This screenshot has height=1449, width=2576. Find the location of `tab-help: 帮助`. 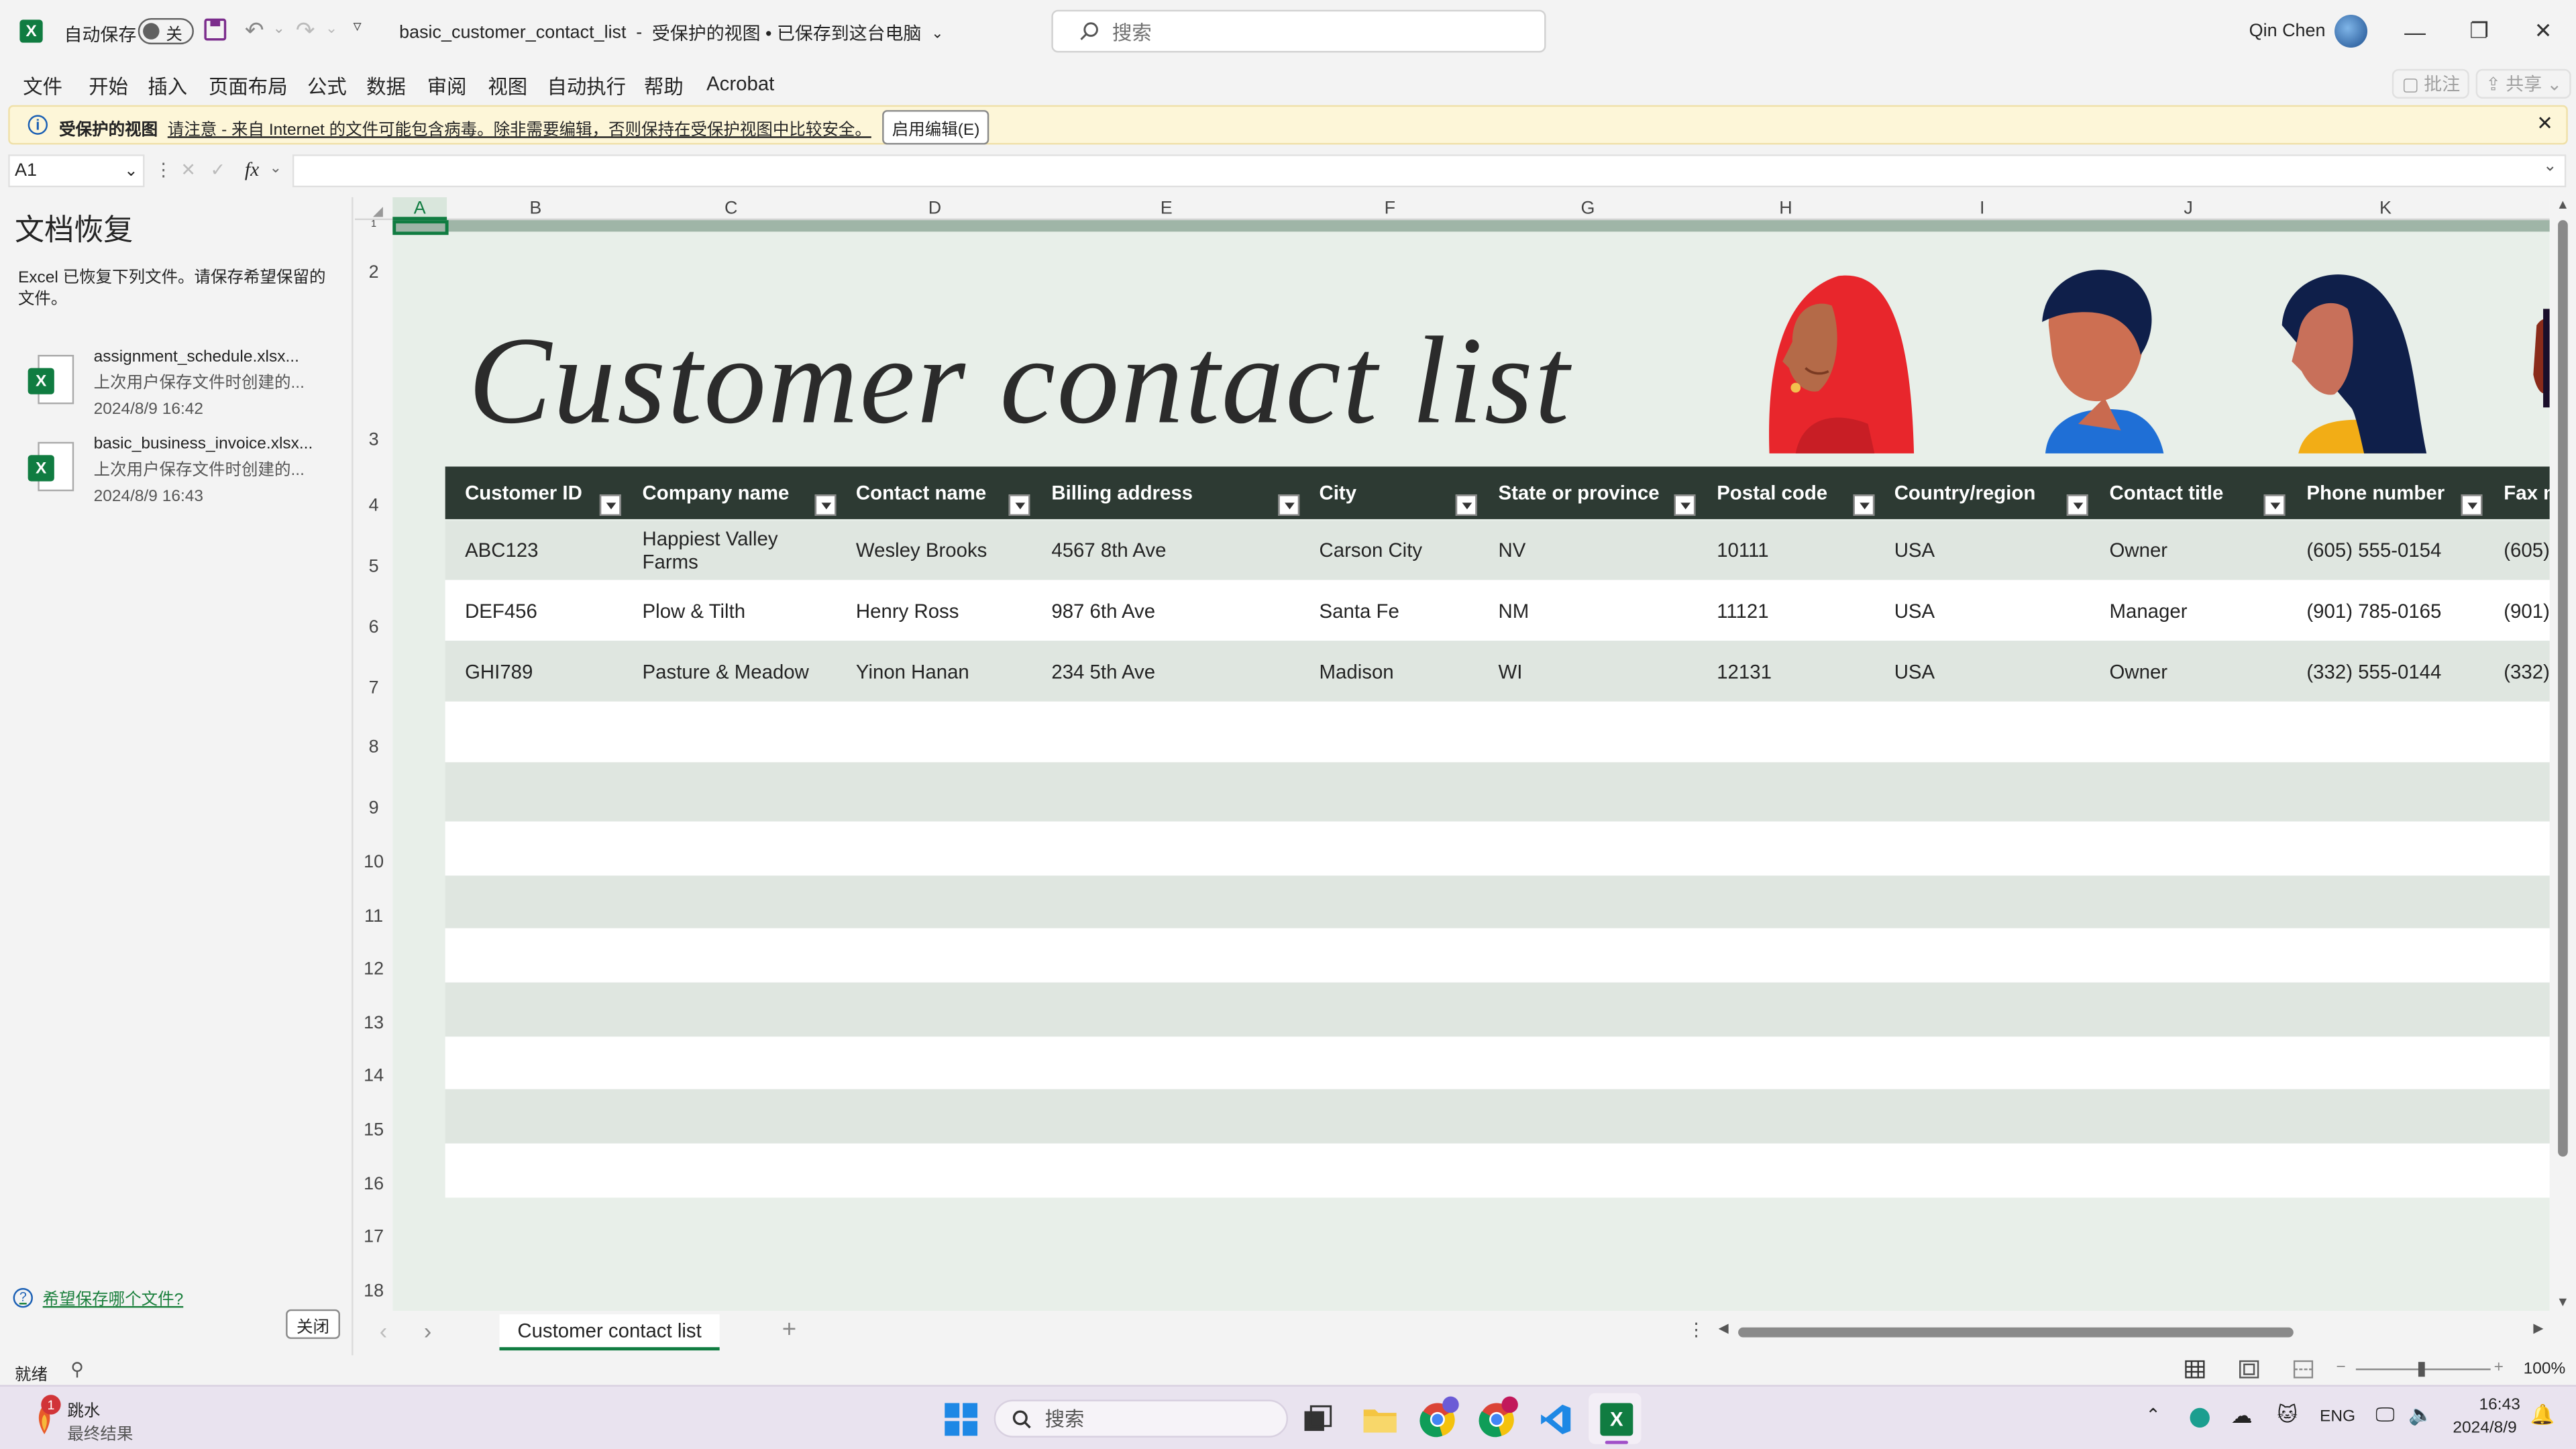

tab-help: 帮助 is located at coordinates (664, 86).